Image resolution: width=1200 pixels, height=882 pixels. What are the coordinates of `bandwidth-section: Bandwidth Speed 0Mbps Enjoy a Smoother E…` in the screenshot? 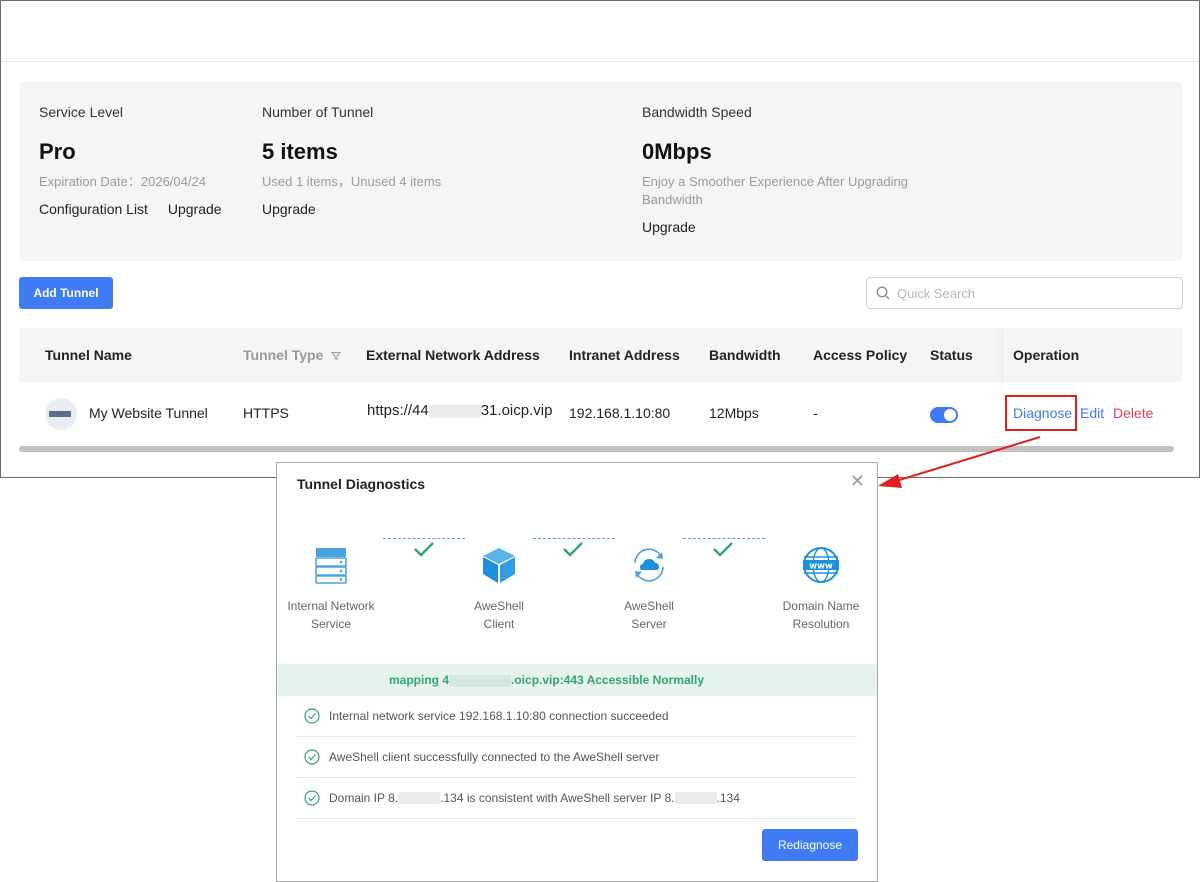 It's located at (792, 169).